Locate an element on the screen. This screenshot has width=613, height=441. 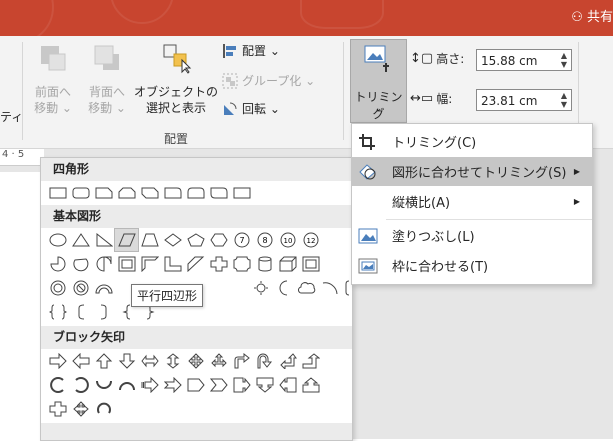
double-brace-shape is located at coordinates (57, 312).